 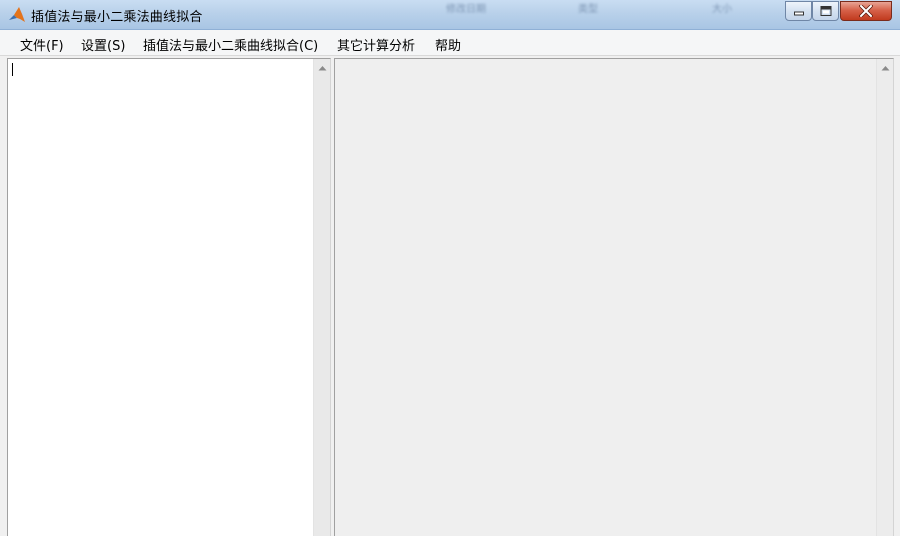 I want to click on maximize-button, so click(x=825, y=11).